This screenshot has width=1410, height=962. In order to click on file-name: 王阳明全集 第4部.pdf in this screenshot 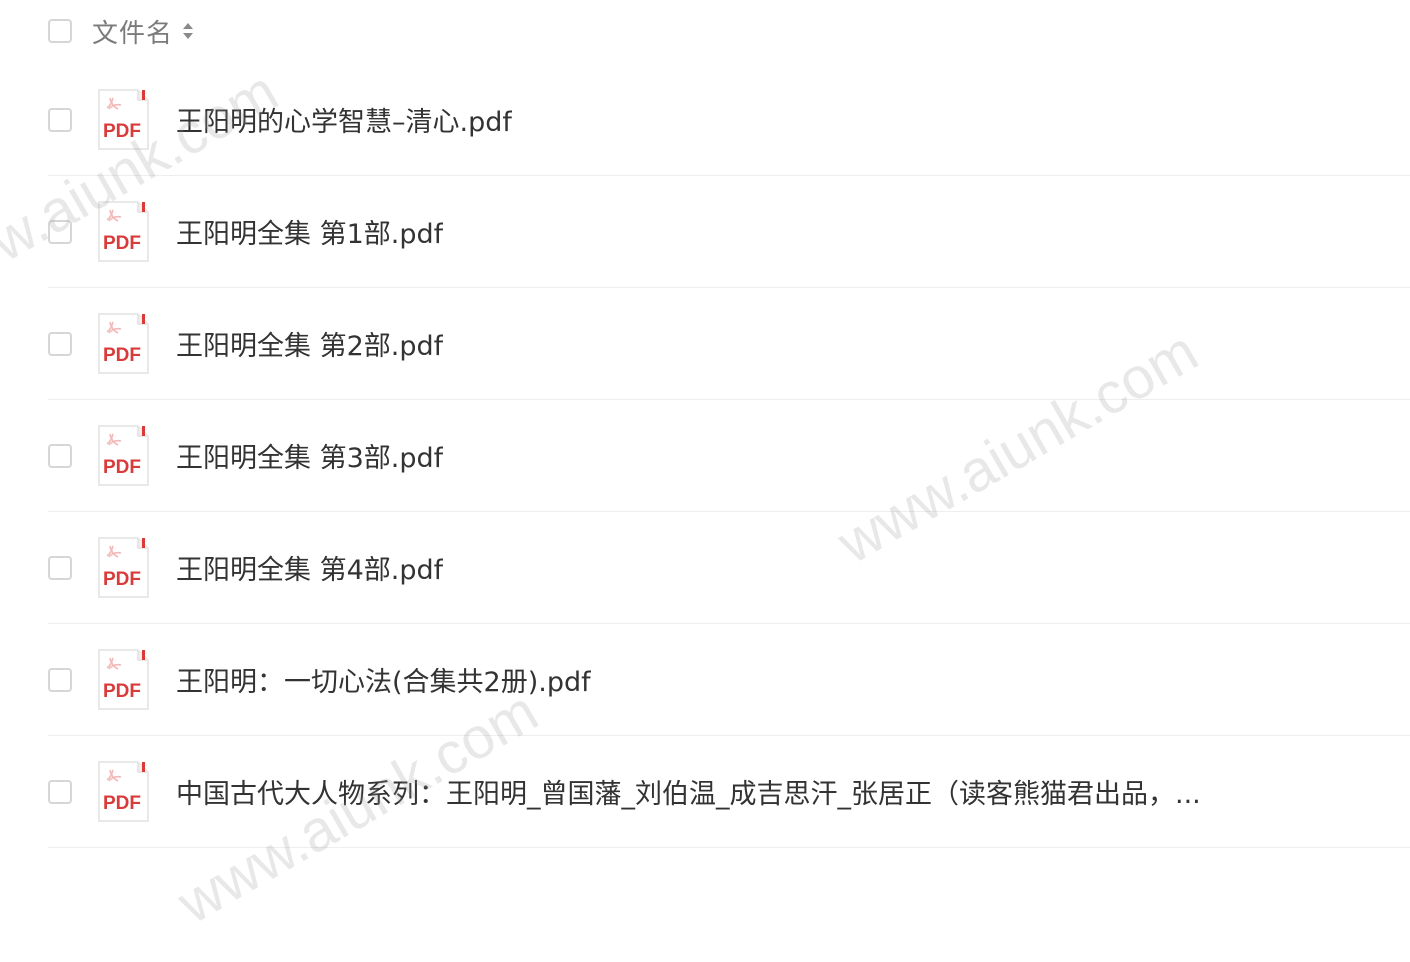, I will do `click(309, 567)`.